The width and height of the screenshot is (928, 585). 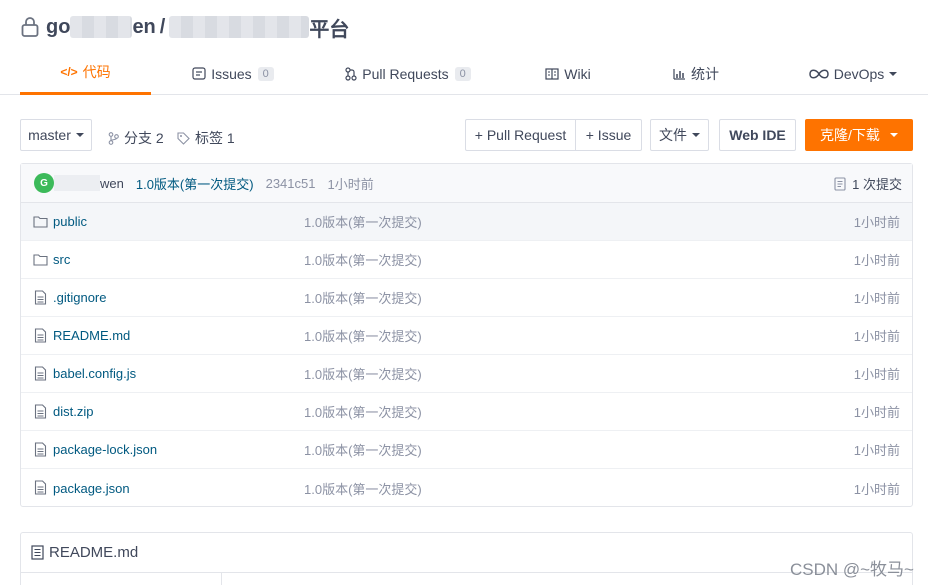 I want to click on tab-stats: 统计, so click(x=696, y=73).